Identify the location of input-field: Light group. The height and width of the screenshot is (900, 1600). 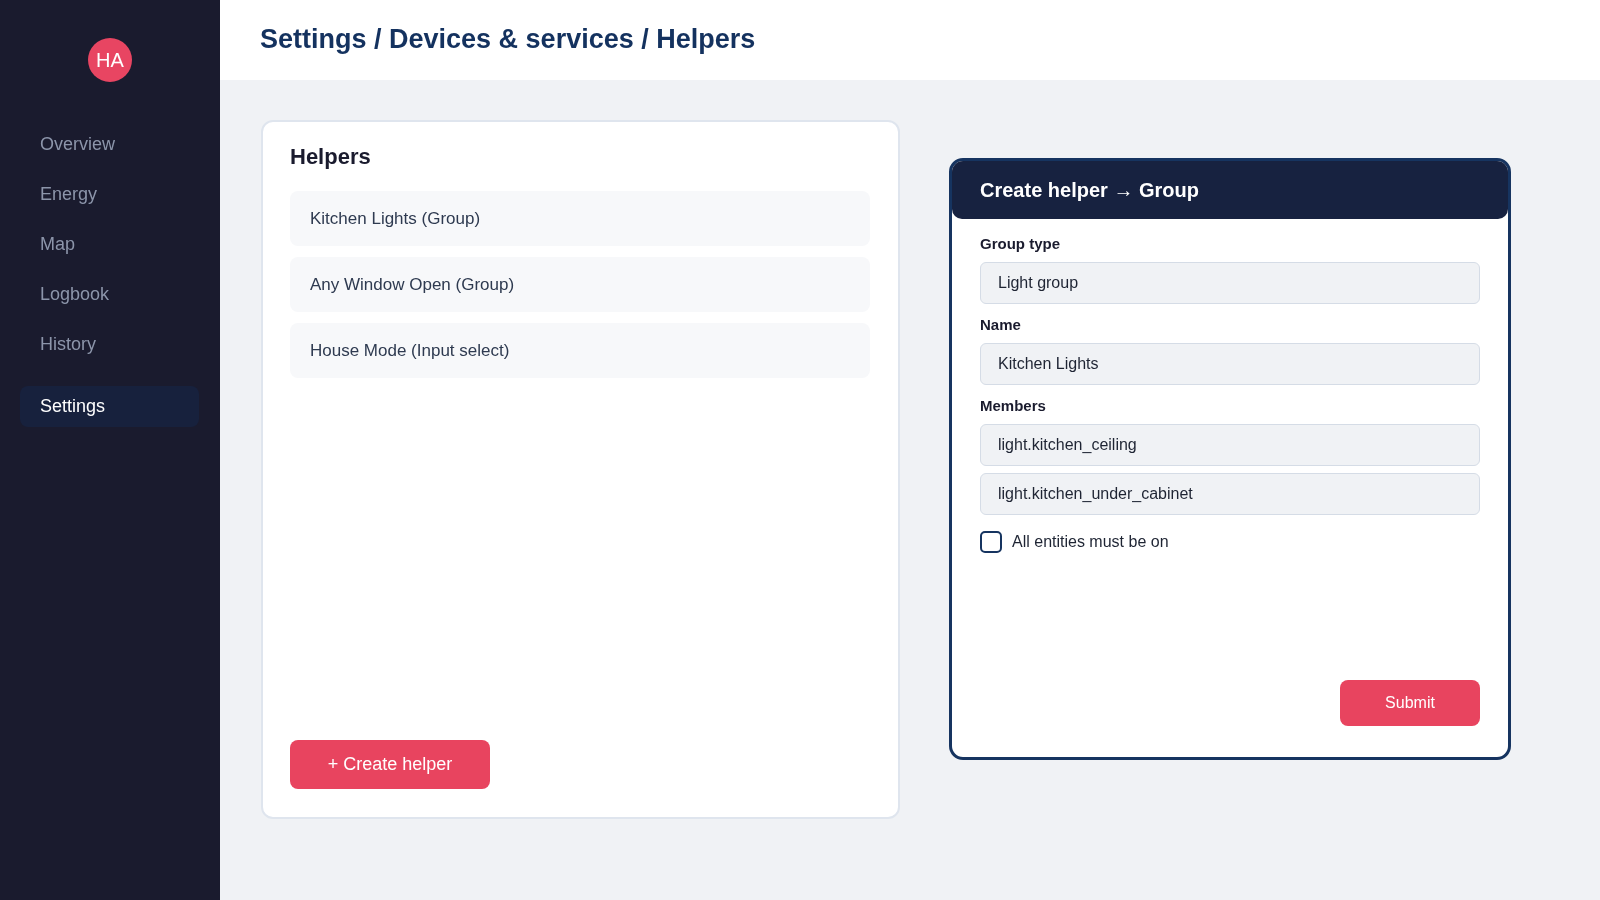
(1230, 283).